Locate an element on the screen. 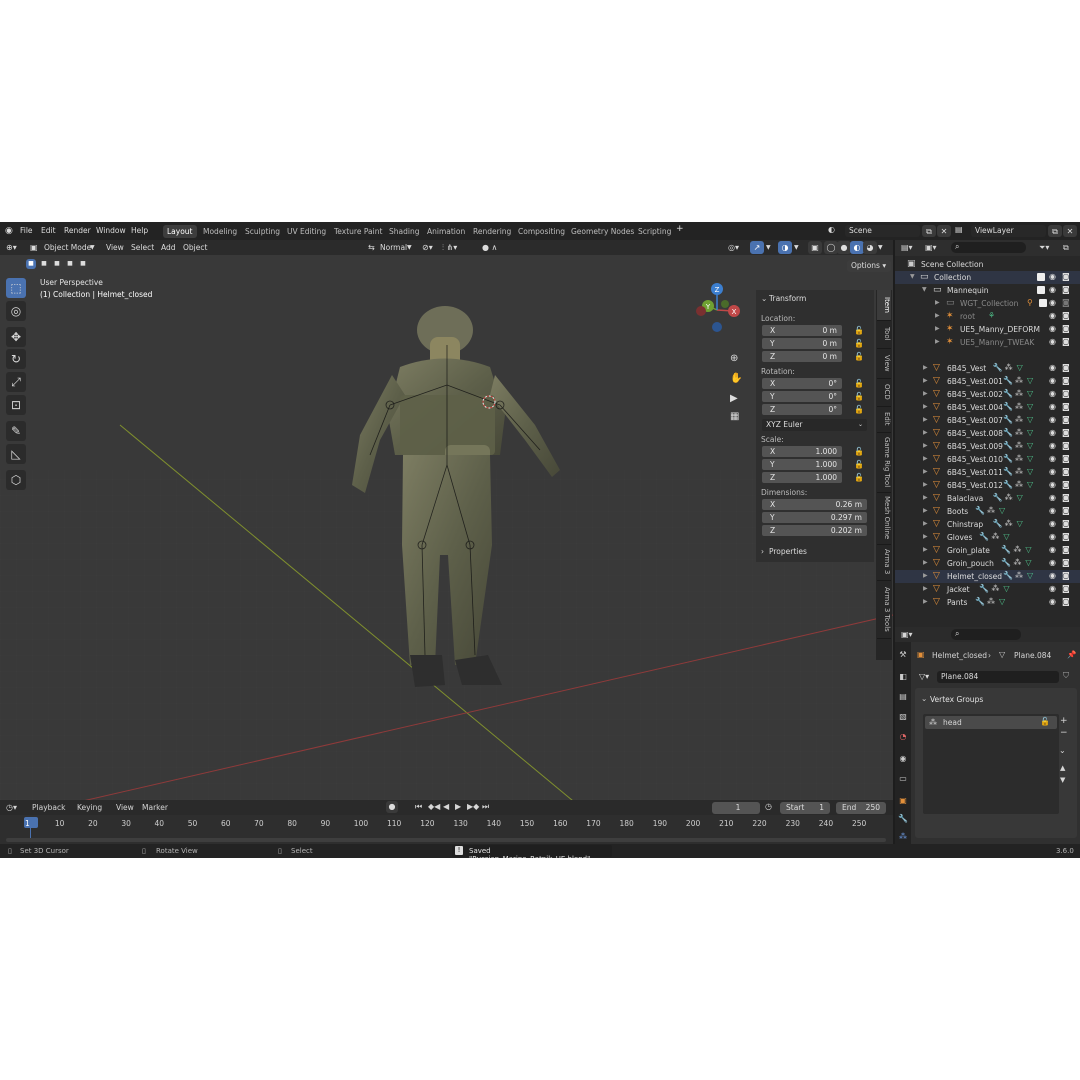  play-icon: ▶ is located at coordinates (458, 806).